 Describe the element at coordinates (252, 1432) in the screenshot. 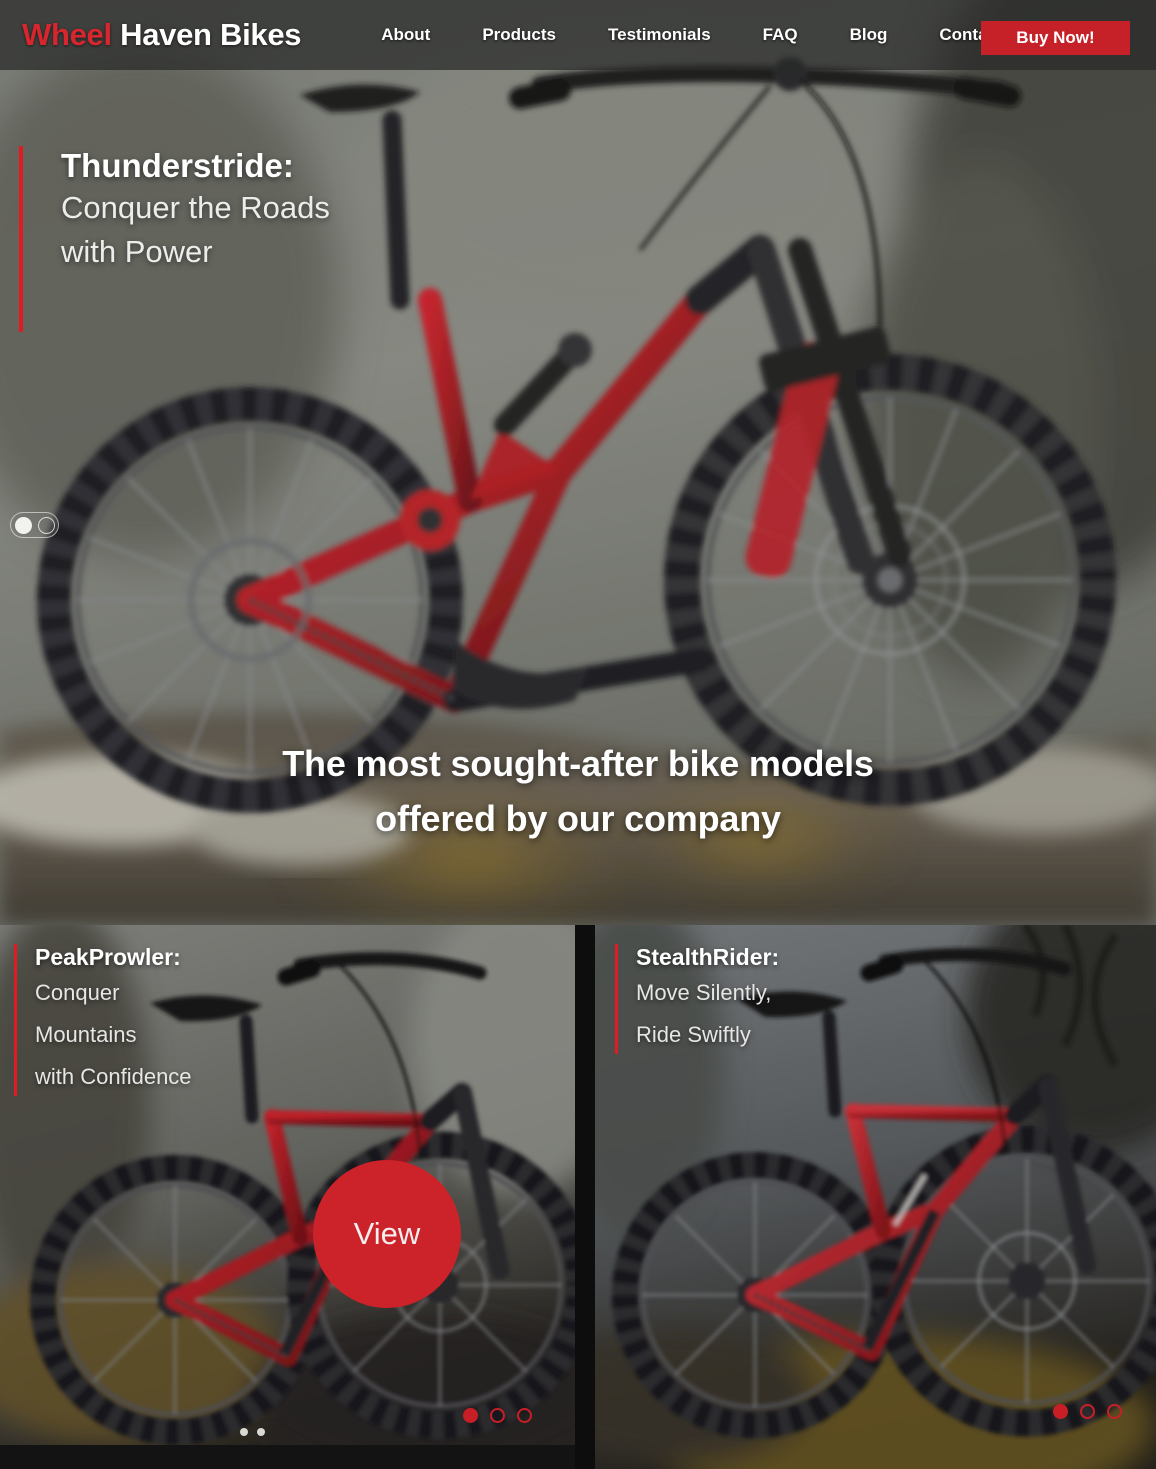

I see `mini-indicator-dots` at that location.